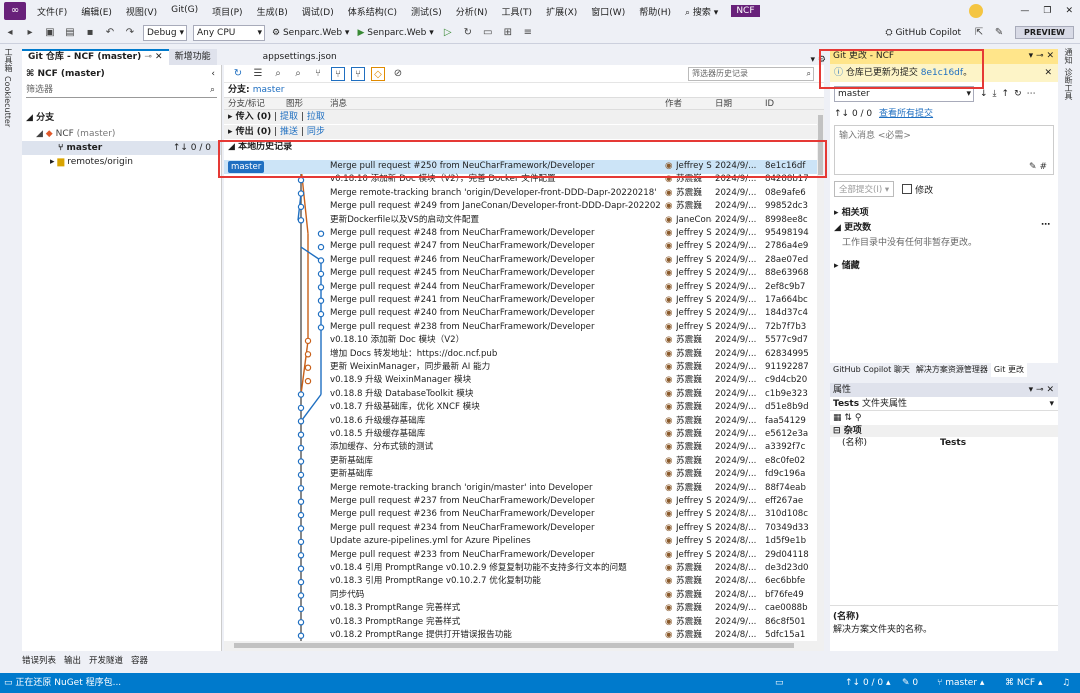  I want to click on categorized-icon: ▦, so click(837, 418).